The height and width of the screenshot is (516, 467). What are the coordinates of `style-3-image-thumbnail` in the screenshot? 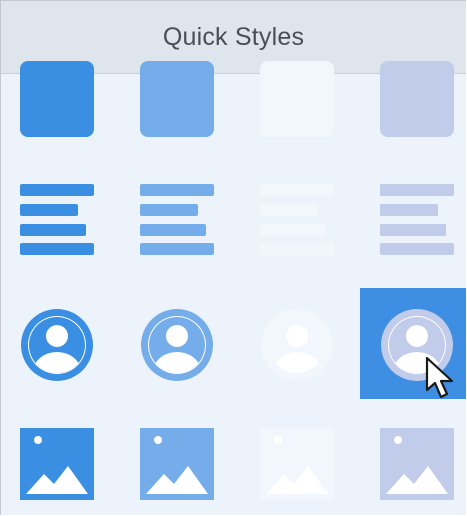 It's located at (297, 464).